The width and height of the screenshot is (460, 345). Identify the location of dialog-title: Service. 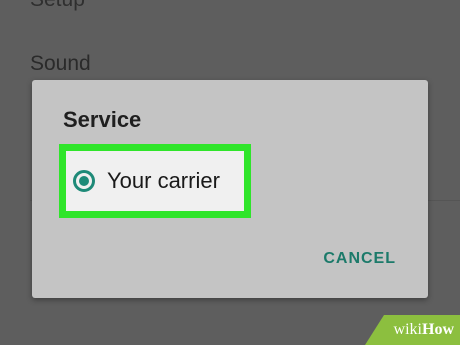
(102, 119).